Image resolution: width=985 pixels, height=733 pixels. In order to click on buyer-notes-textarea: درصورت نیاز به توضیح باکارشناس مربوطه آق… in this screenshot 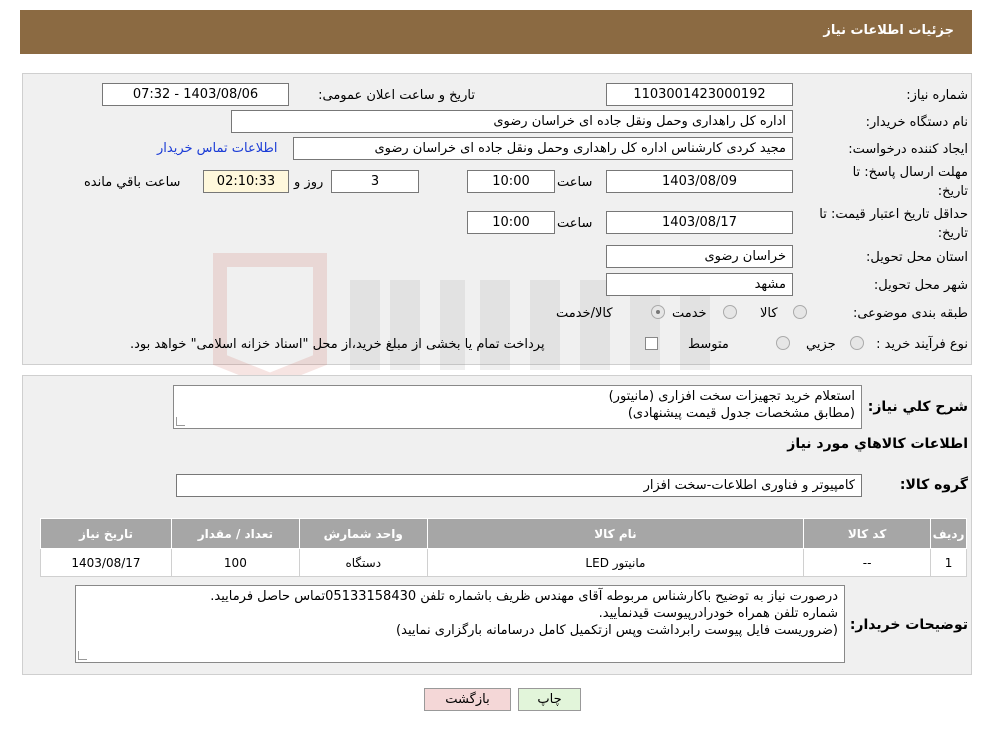, I will do `click(460, 624)`.